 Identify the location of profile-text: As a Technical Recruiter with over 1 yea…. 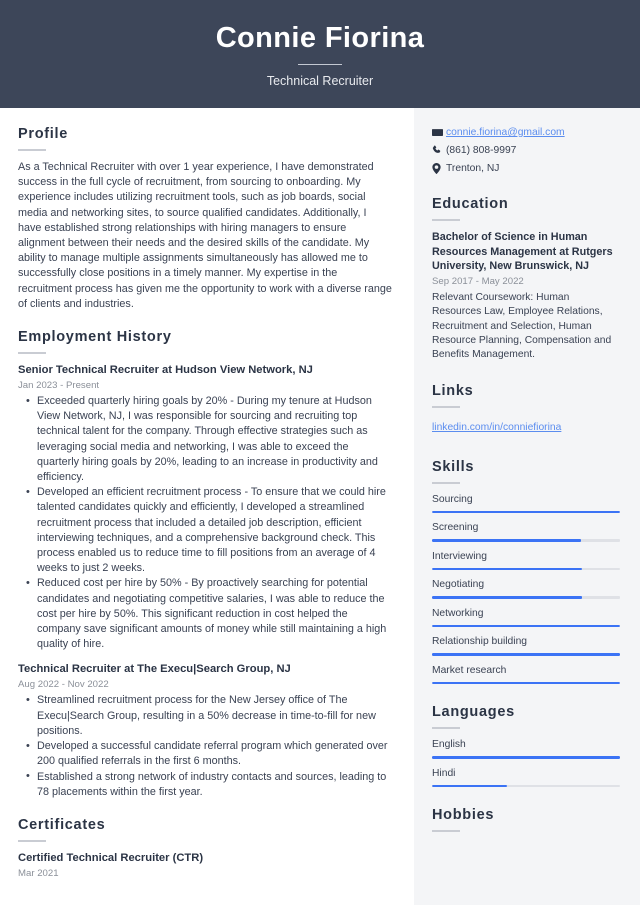
(205, 235).